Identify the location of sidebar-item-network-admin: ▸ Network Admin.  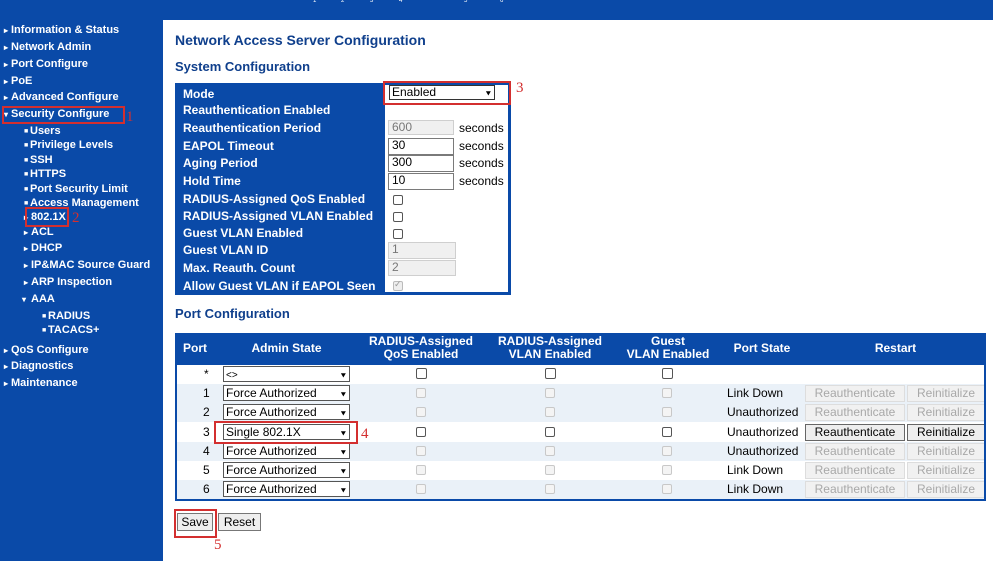
(47, 47).